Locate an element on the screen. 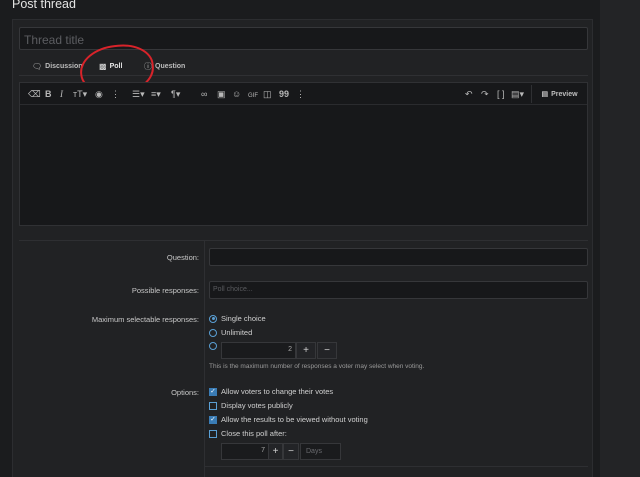  bold-icon: B is located at coordinates (48, 94).